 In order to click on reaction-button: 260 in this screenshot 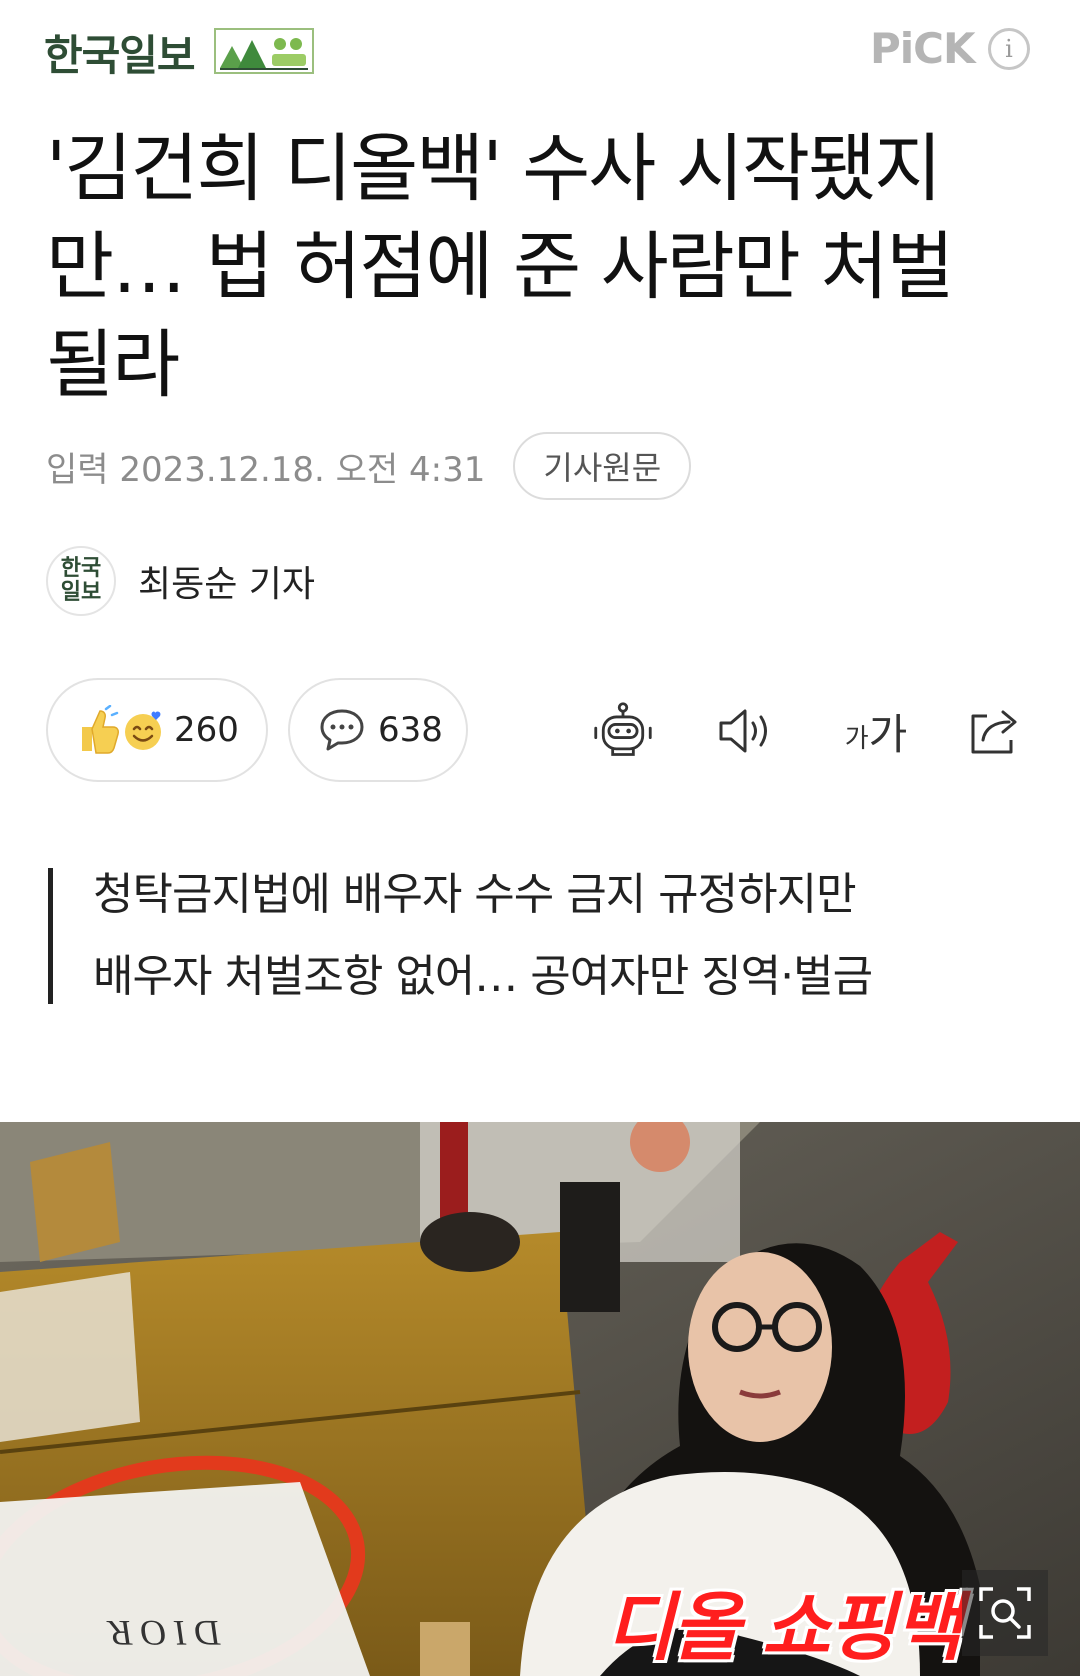, I will do `click(157, 730)`.